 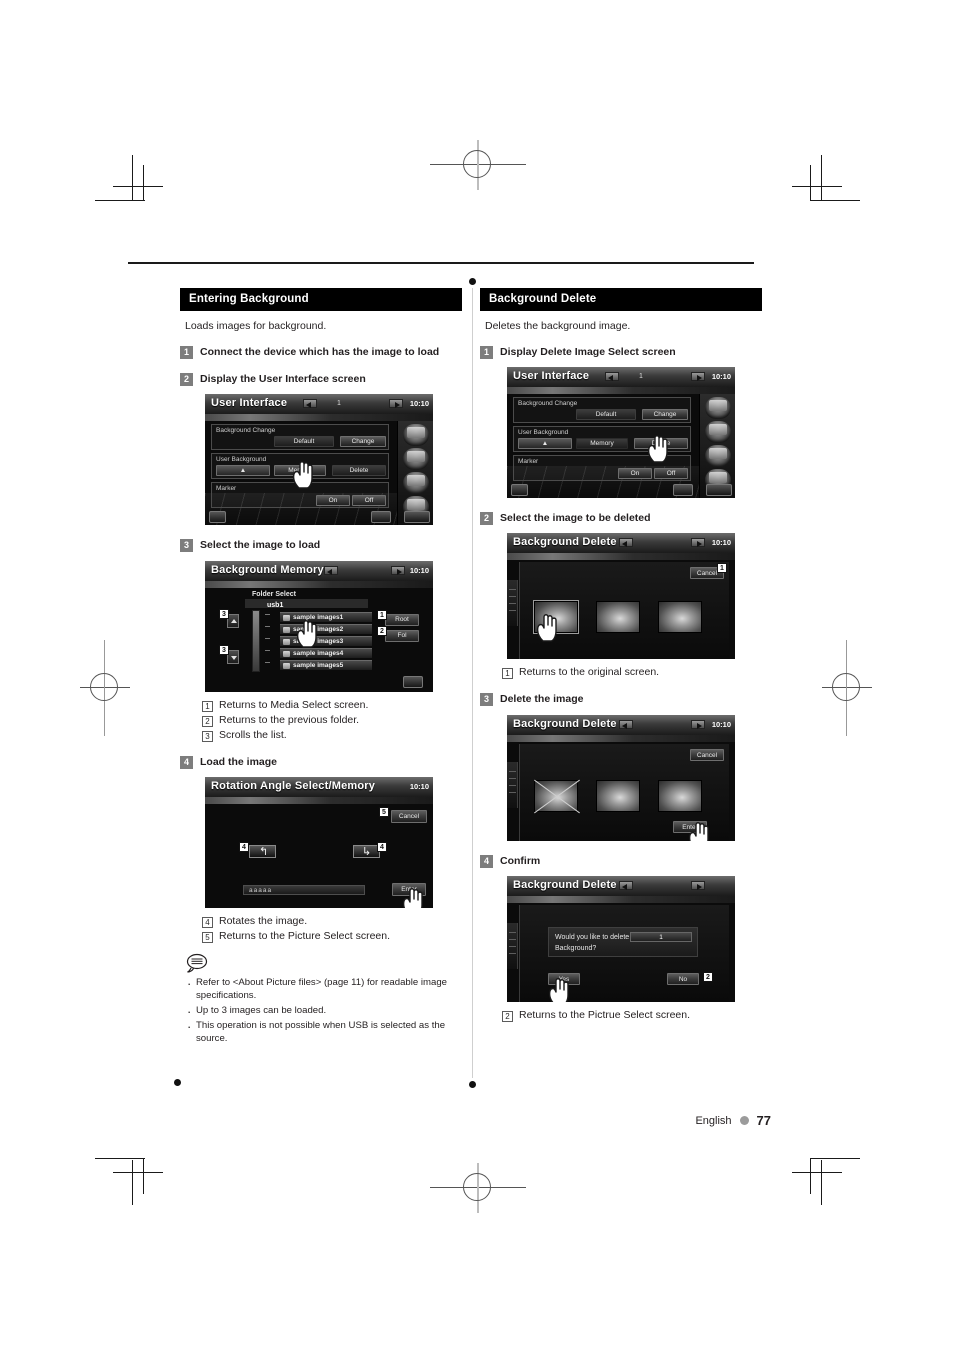 What do you see at coordinates (359, 471) in the screenshot?
I see `delete-button: Delete` at bounding box center [359, 471].